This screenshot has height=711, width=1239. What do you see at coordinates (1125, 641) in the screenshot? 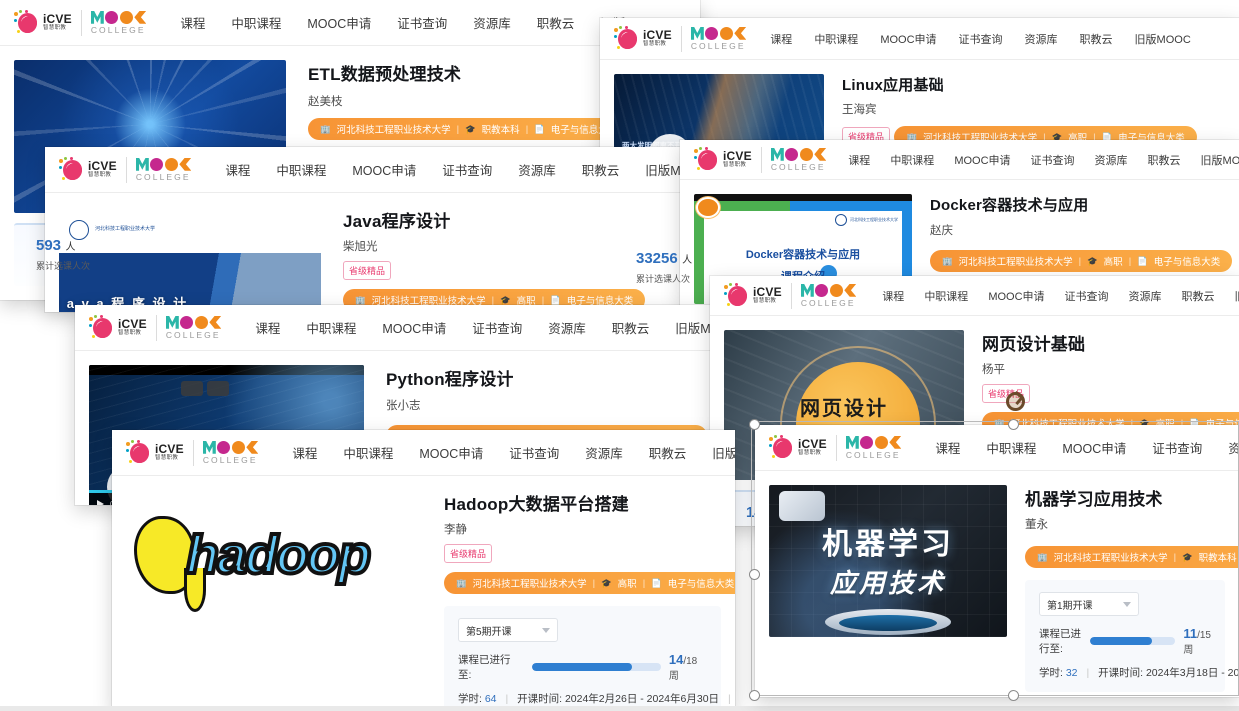
I see `course-progress: 课程已进行至: 11/15周` at bounding box center [1125, 641].